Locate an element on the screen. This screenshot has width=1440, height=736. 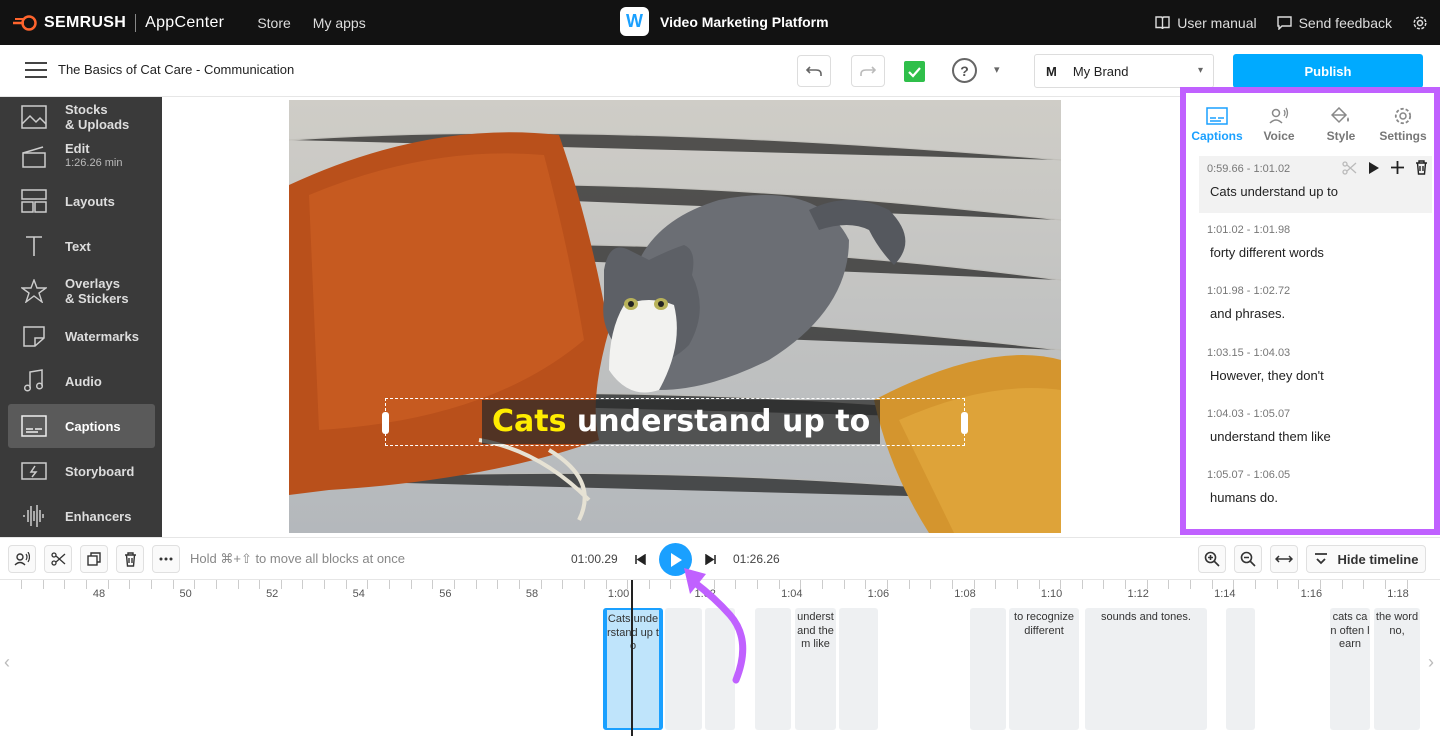
sidebar-item-captions: Captions is located at coordinates (81, 426).